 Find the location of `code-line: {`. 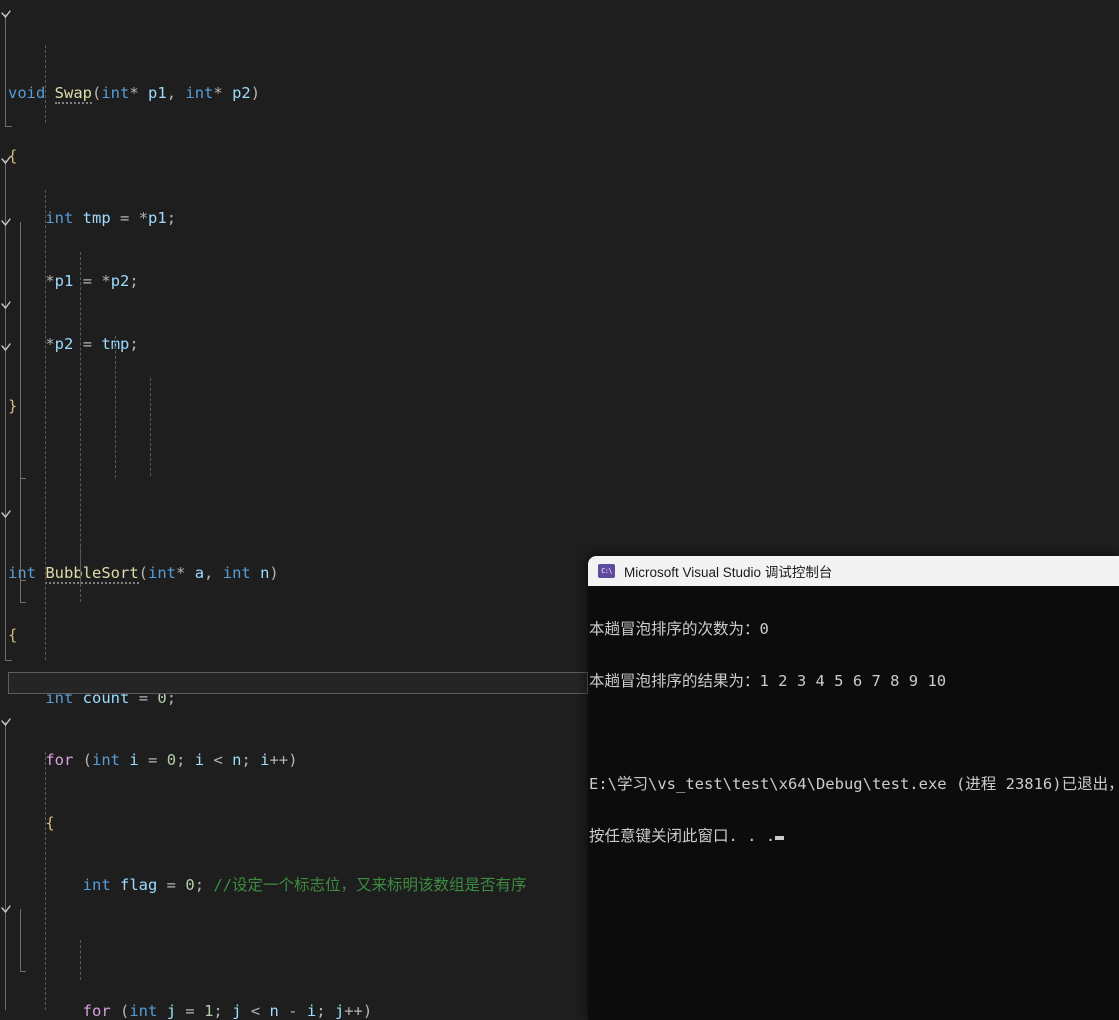

code-line: { is located at coordinates (559, 156).